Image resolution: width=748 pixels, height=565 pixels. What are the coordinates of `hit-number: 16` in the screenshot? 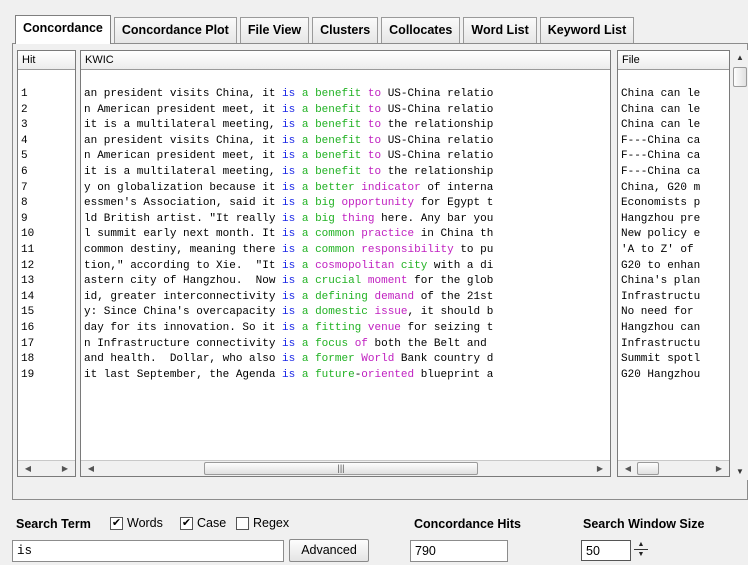 It's located at (46, 329).